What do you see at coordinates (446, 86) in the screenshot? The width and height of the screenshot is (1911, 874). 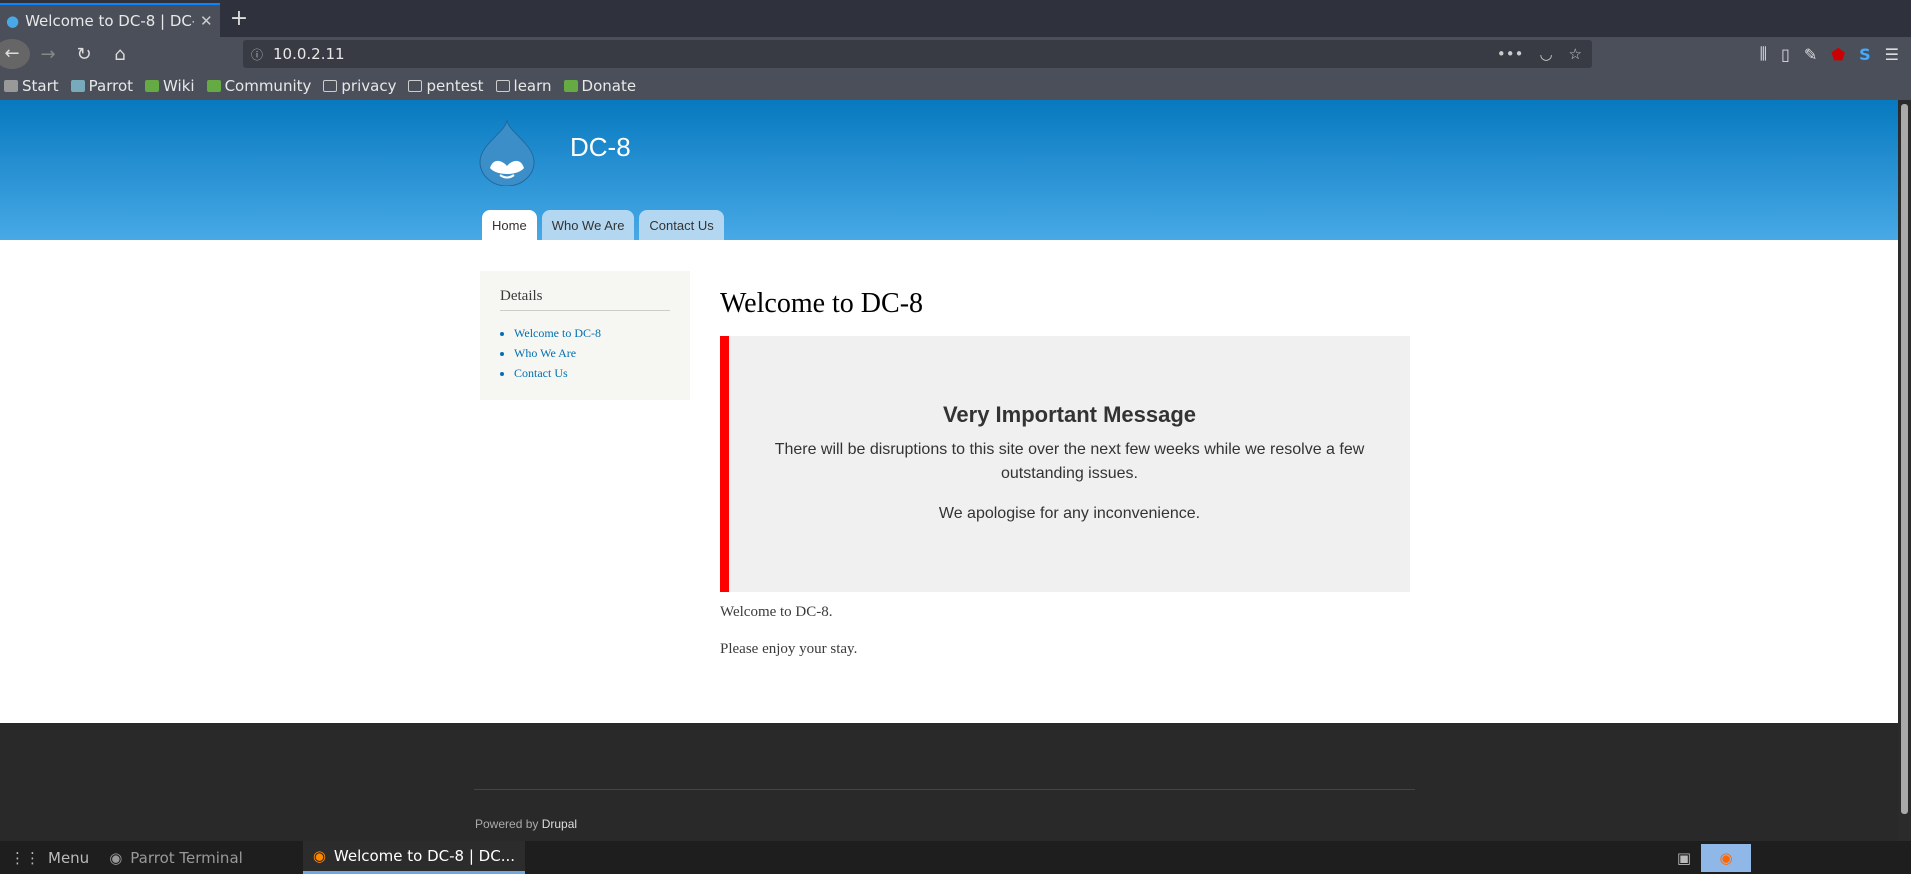 I see `bookmark-pentest: pentest` at bounding box center [446, 86].